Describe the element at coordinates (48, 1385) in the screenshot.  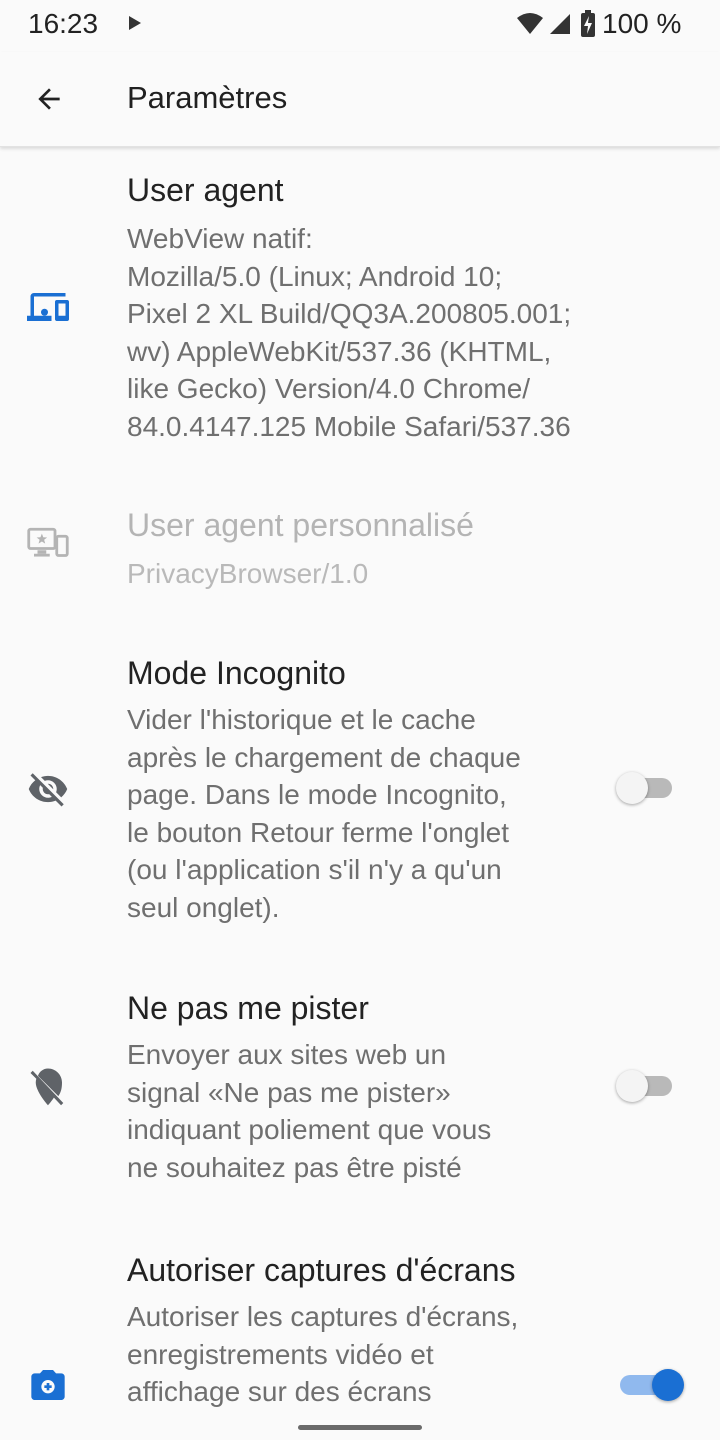
I see `camera-icon` at that location.